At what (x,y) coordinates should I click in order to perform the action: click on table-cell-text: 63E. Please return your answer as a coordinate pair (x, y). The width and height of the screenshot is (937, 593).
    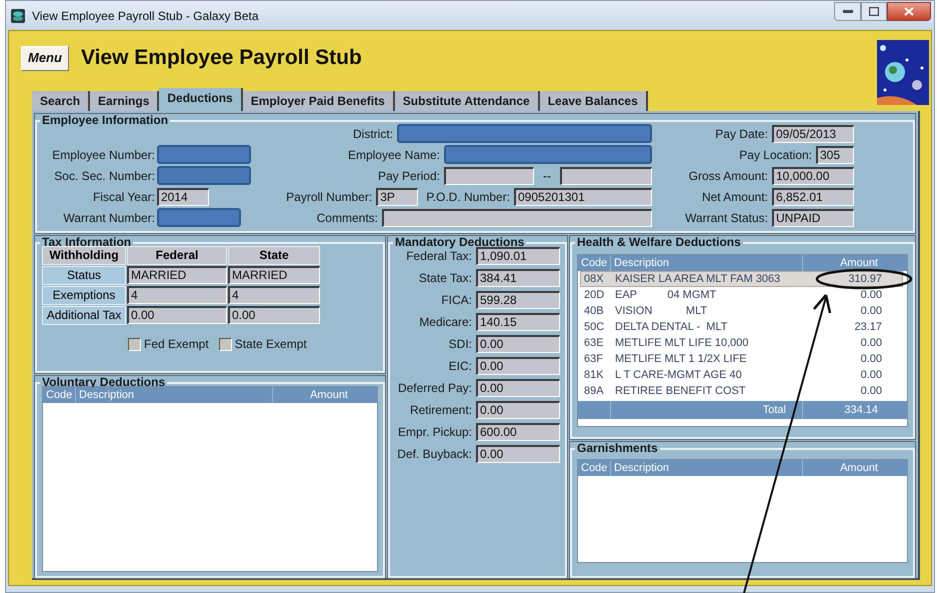
    Looking at the image, I should click on (594, 343).